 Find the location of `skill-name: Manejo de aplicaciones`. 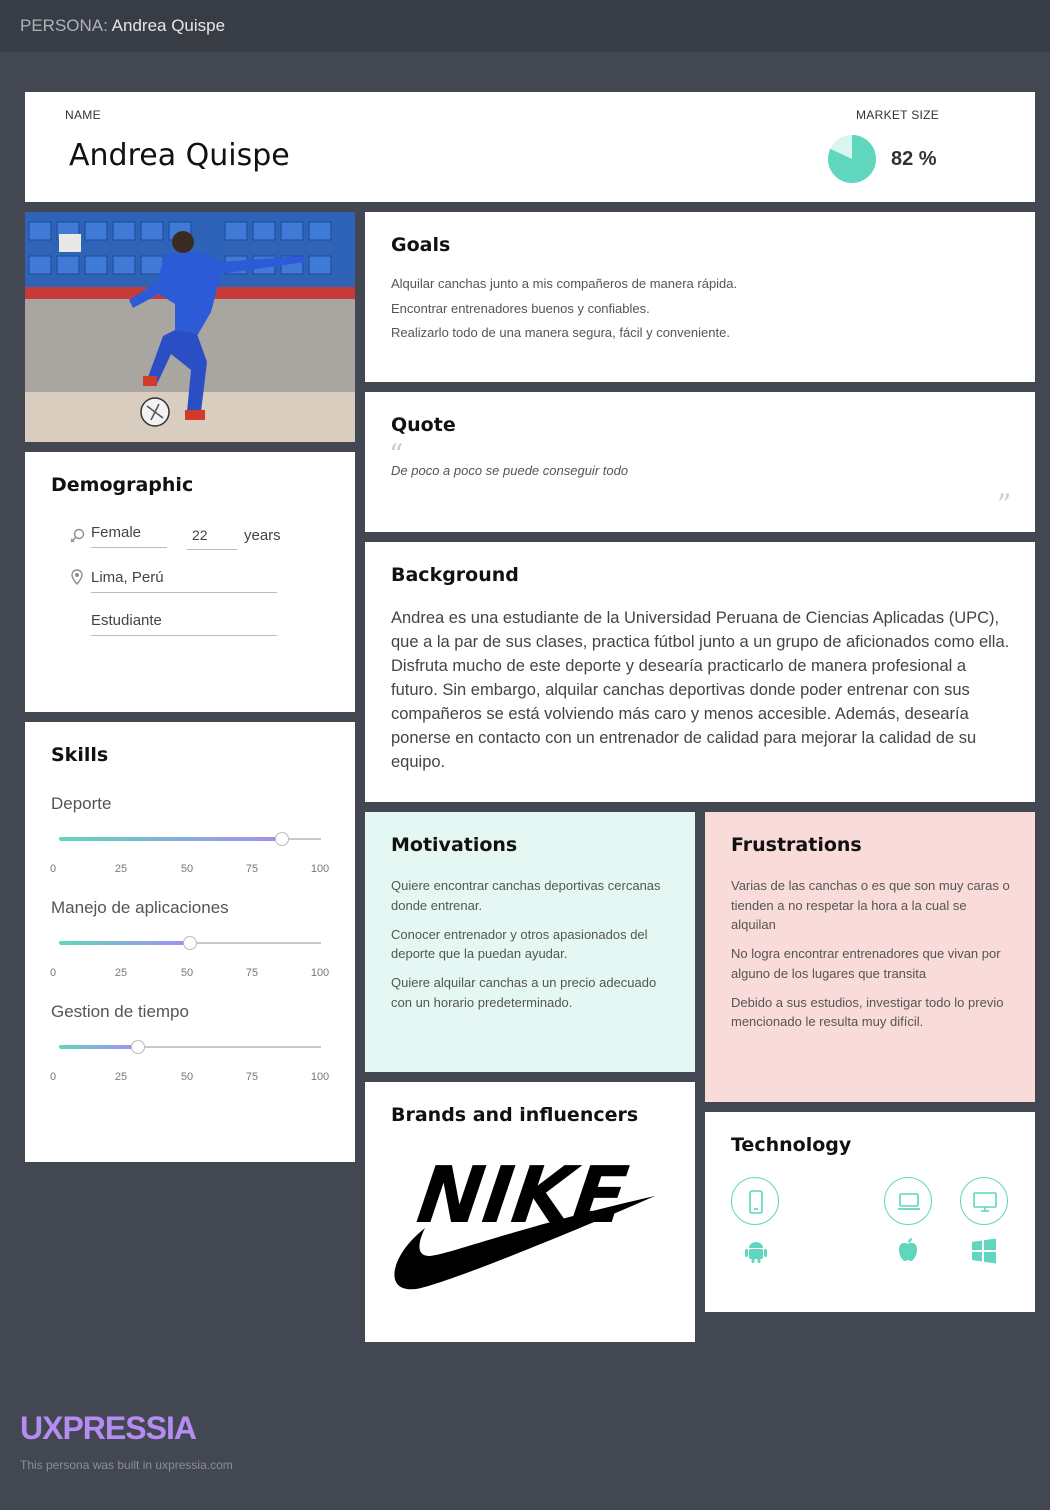

skill-name: Manejo de aplicaciones is located at coordinates (140, 907).